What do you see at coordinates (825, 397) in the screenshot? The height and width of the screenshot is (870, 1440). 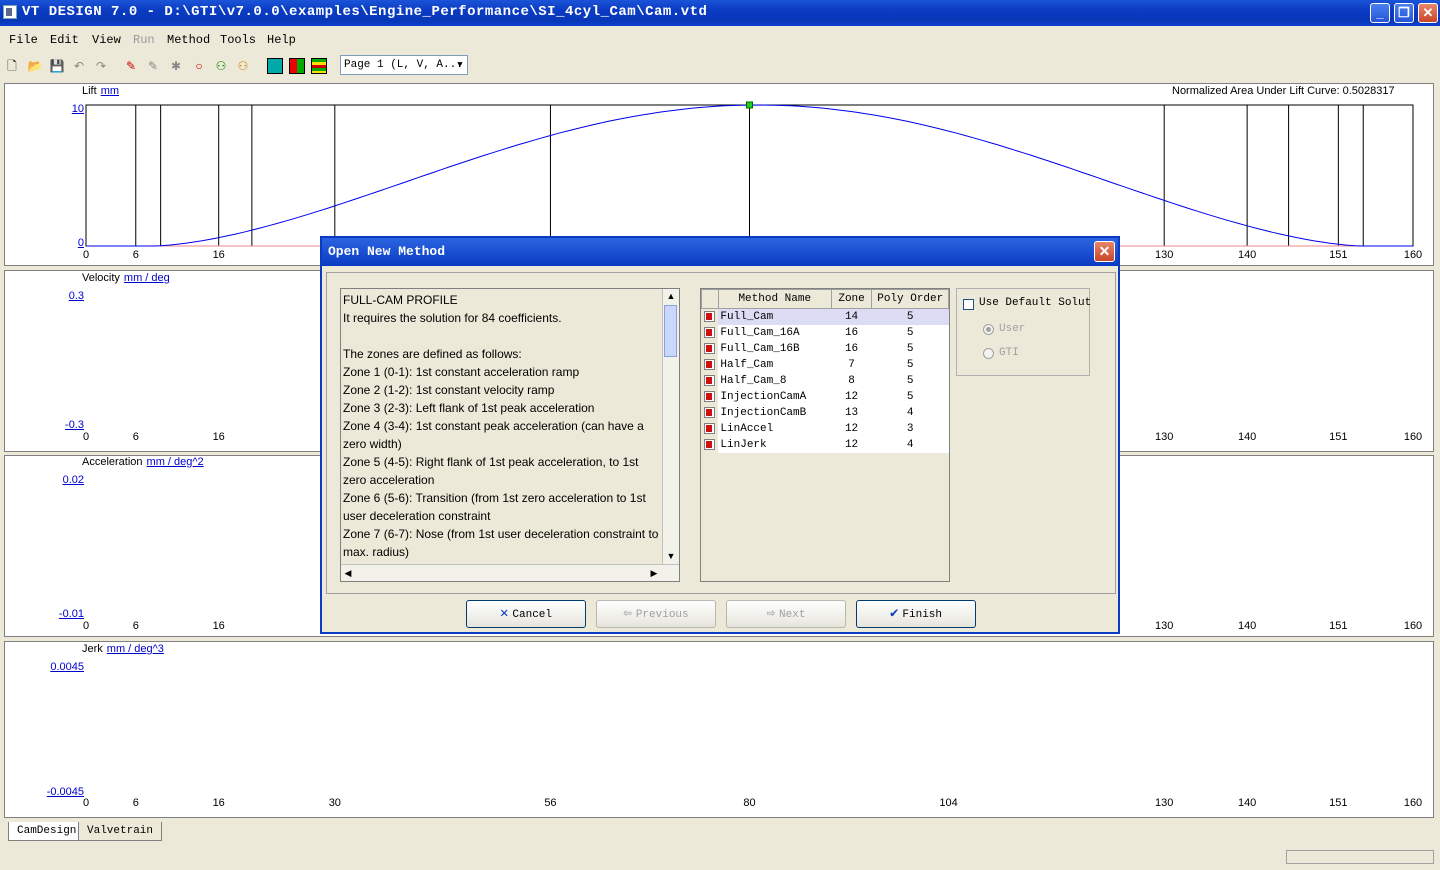 I see `table-row: InjectionCamA 12 5` at bounding box center [825, 397].